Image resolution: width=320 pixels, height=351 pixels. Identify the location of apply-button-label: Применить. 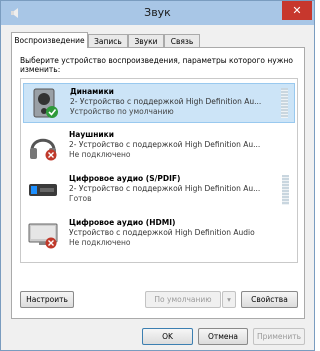
(279, 336).